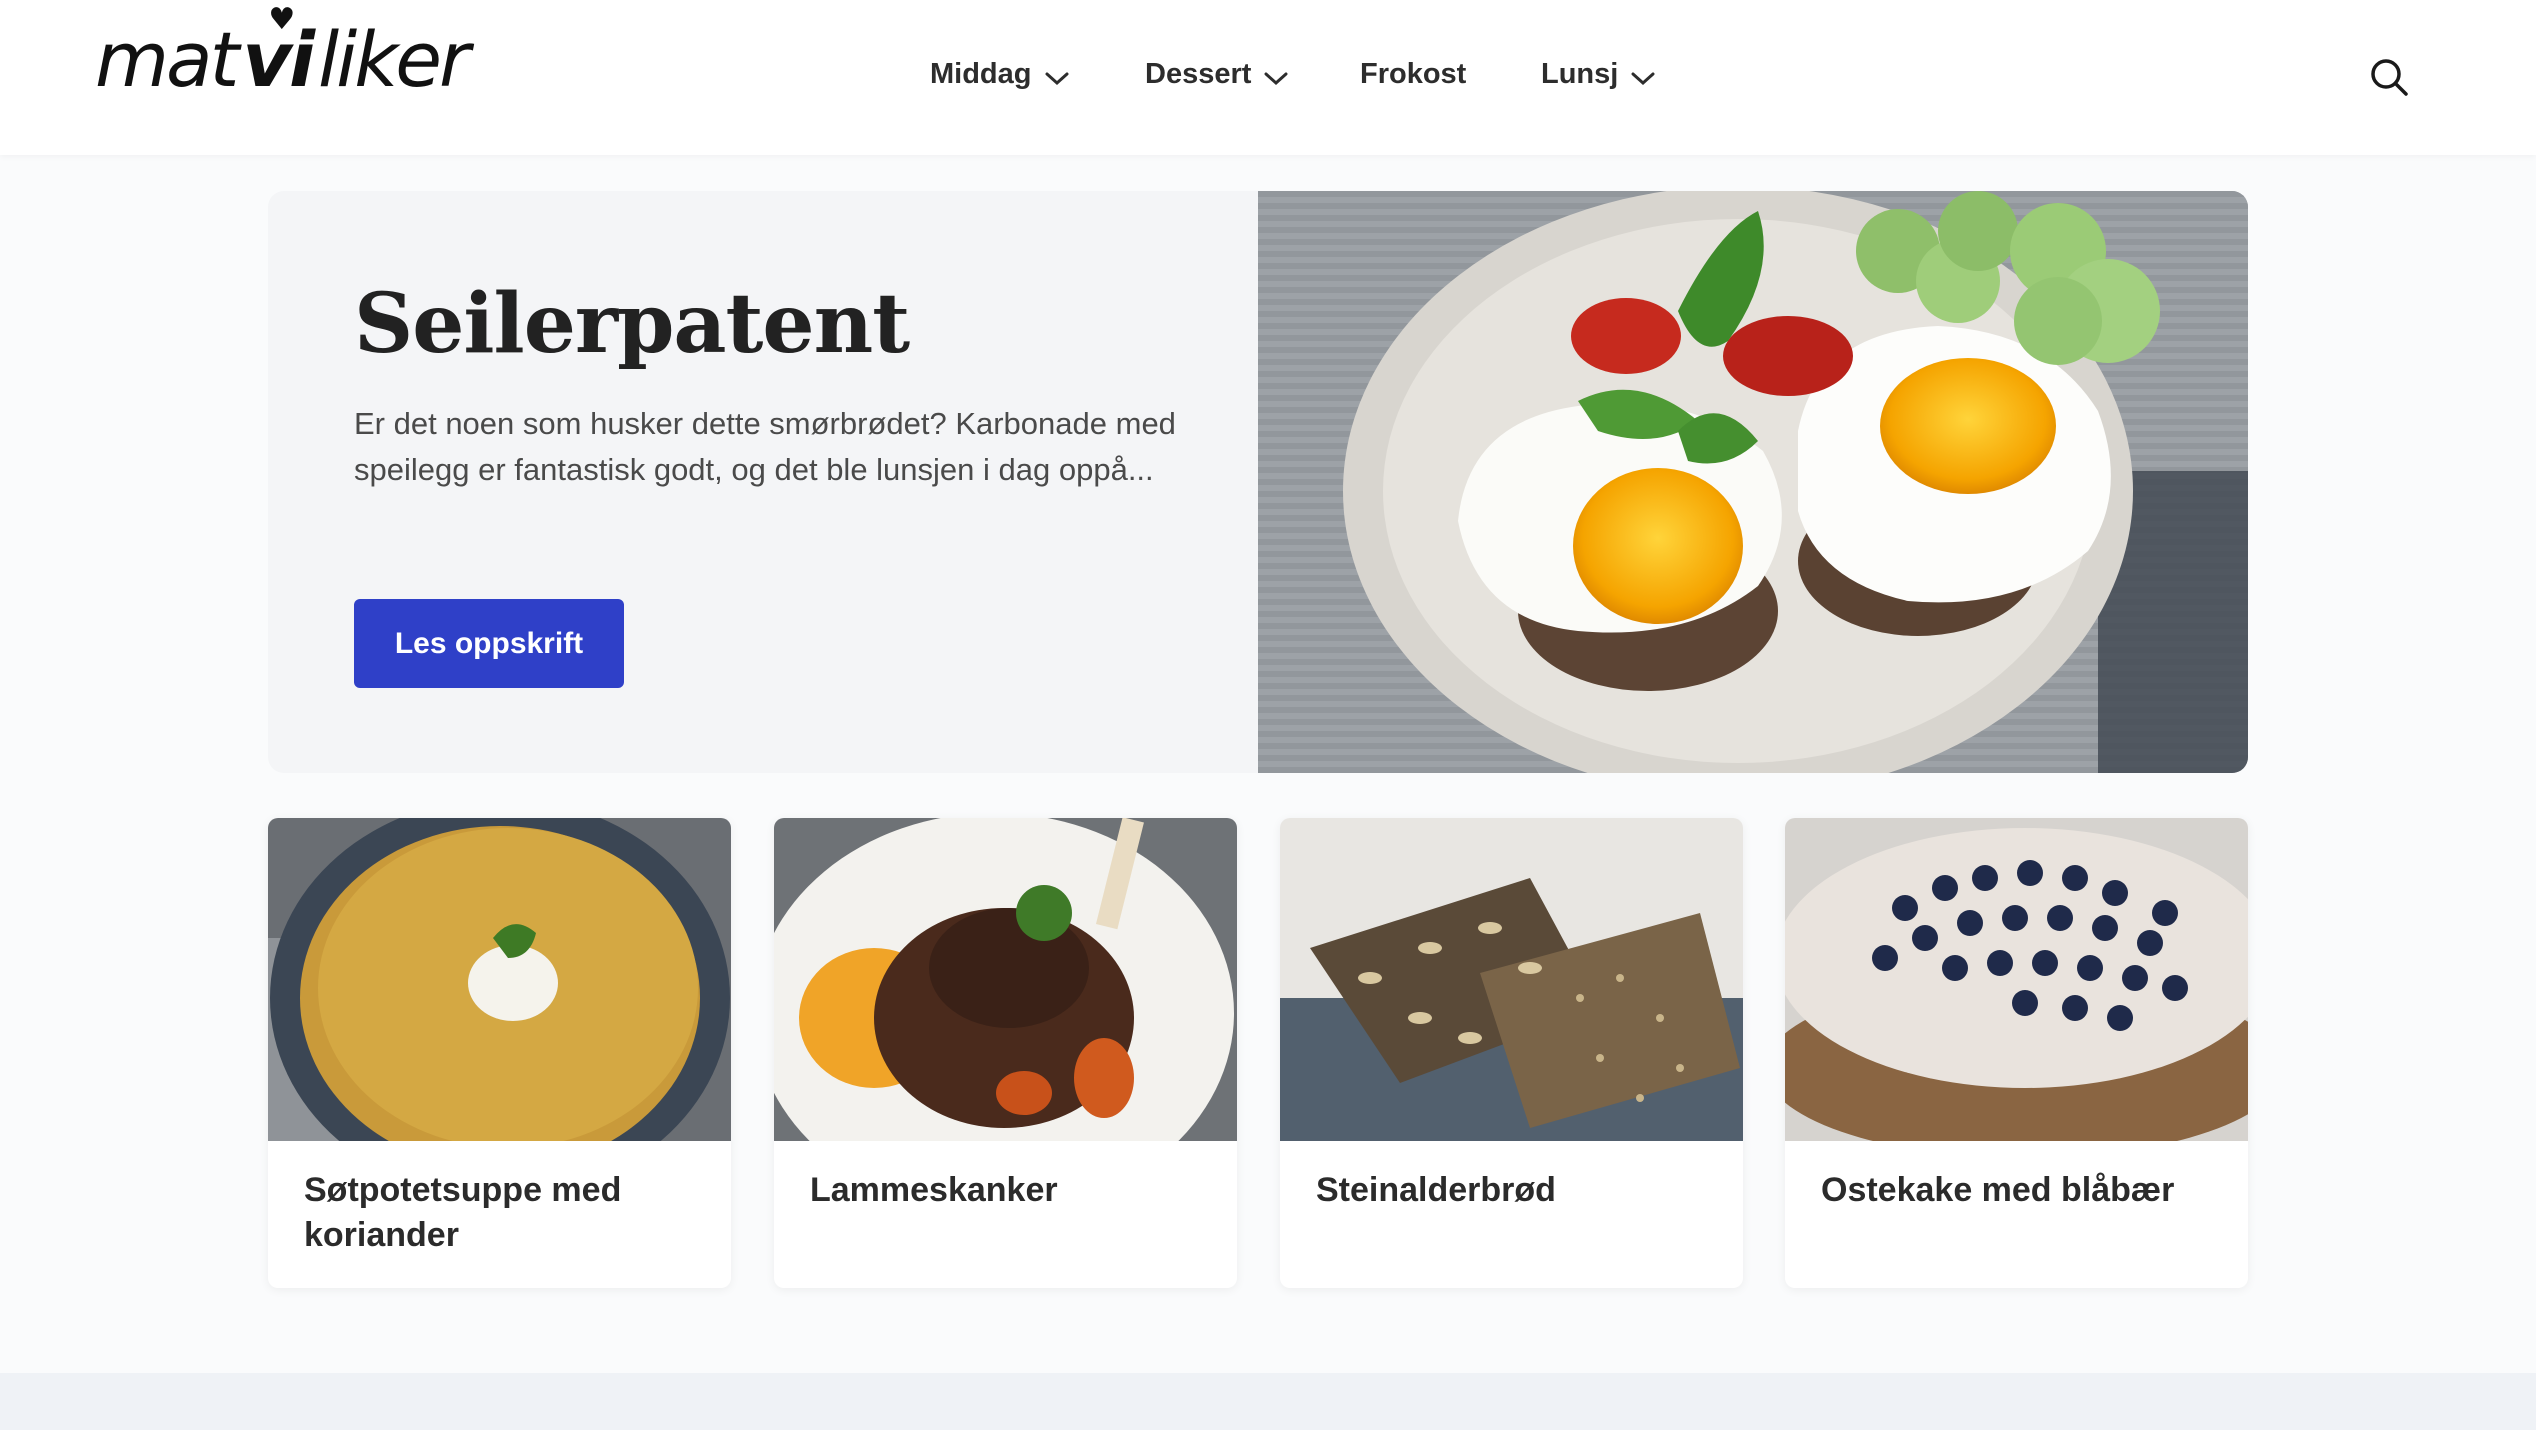 Image resolution: width=2536 pixels, height=1430 pixels. Describe the element at coordinates (463, 1212) in the screenshot. I see `recipe-card-title: Søtpotetsuppe med koriander` at that location.